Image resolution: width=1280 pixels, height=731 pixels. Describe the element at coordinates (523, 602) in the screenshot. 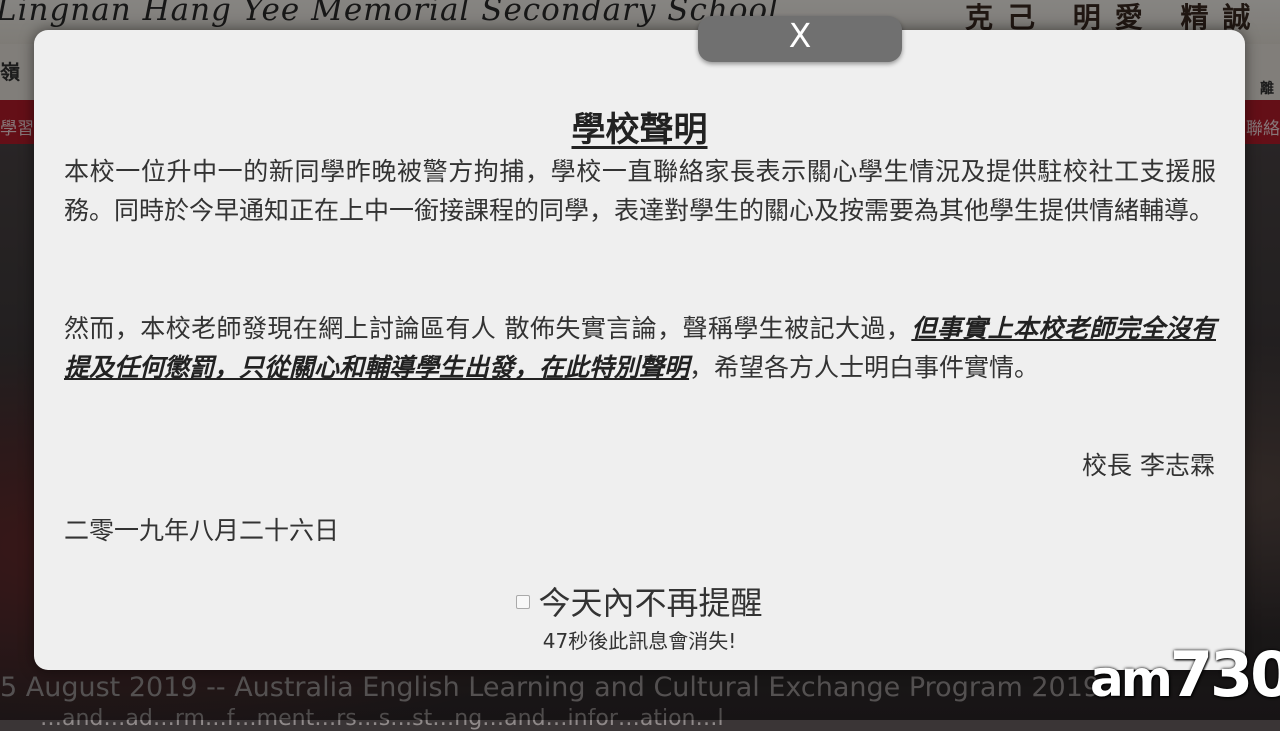

I see `dont-remind-checkbox` at that location.